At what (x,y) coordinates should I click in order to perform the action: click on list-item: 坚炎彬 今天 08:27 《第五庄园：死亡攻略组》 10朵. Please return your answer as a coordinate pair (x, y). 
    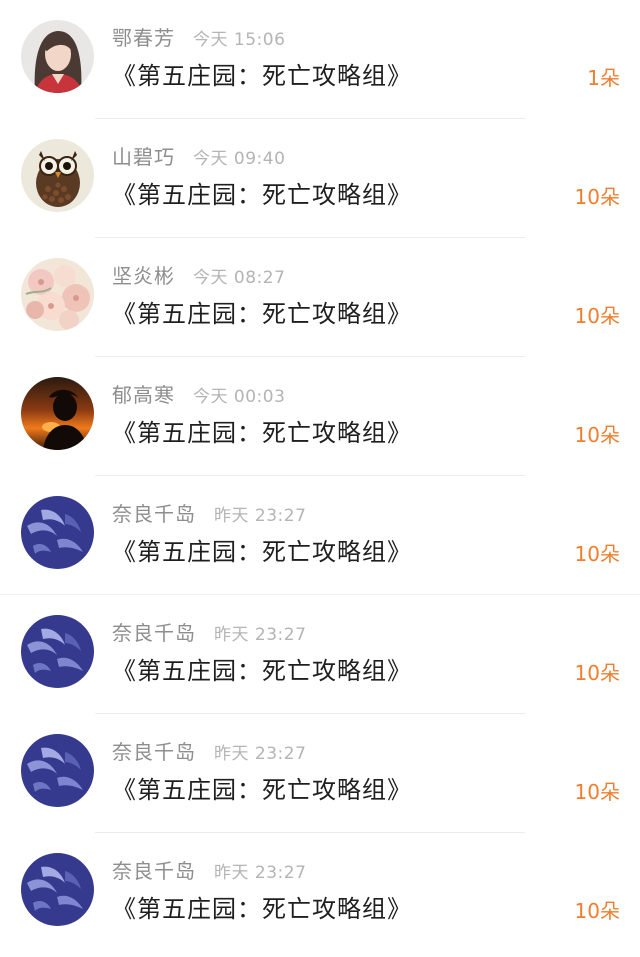
    Looking at the image, I should click on (320, 297).